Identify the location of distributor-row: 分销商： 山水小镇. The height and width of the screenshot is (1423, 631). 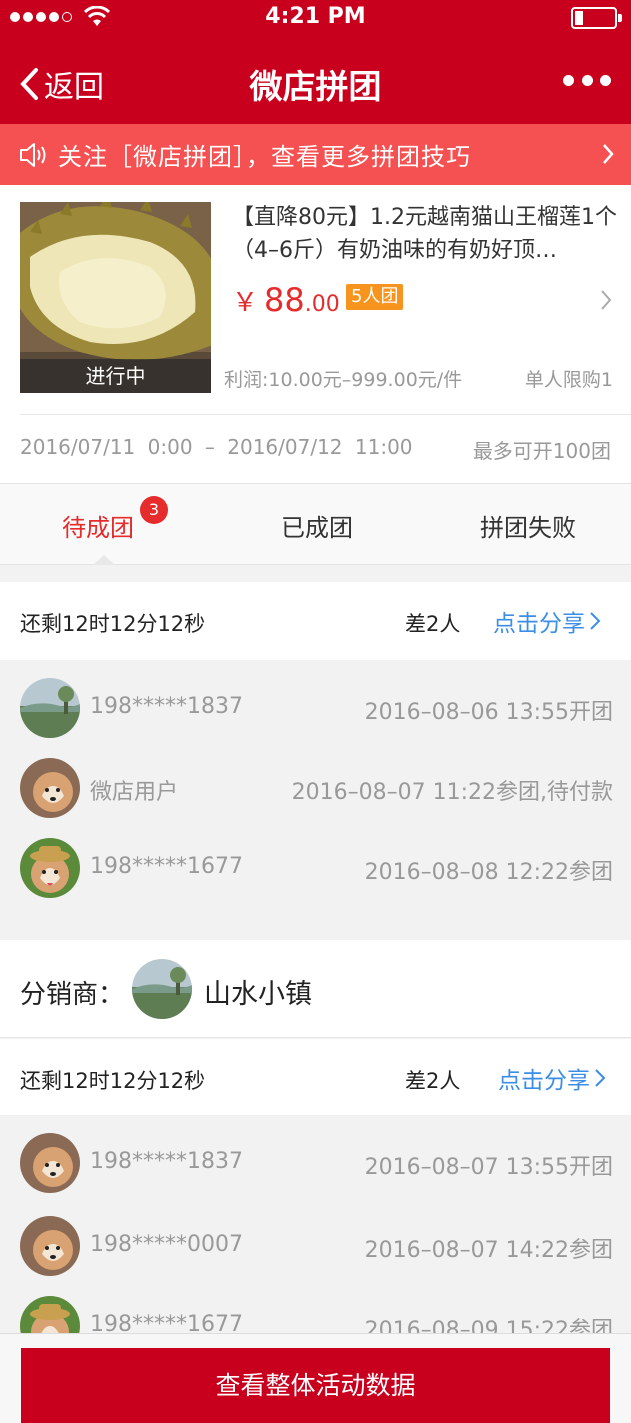
(315, 989).